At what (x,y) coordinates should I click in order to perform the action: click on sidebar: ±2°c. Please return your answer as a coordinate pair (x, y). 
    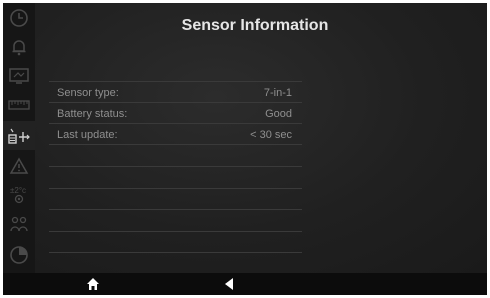
    Looking at the image, I should click on (19, 138).